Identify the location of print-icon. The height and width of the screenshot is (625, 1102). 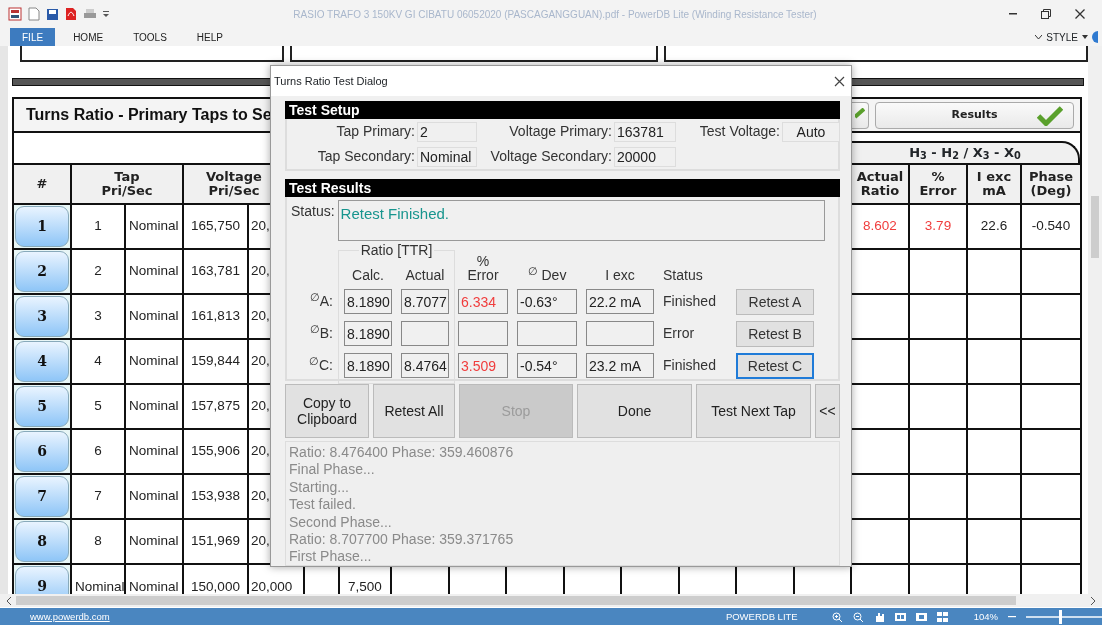
(90, 14).